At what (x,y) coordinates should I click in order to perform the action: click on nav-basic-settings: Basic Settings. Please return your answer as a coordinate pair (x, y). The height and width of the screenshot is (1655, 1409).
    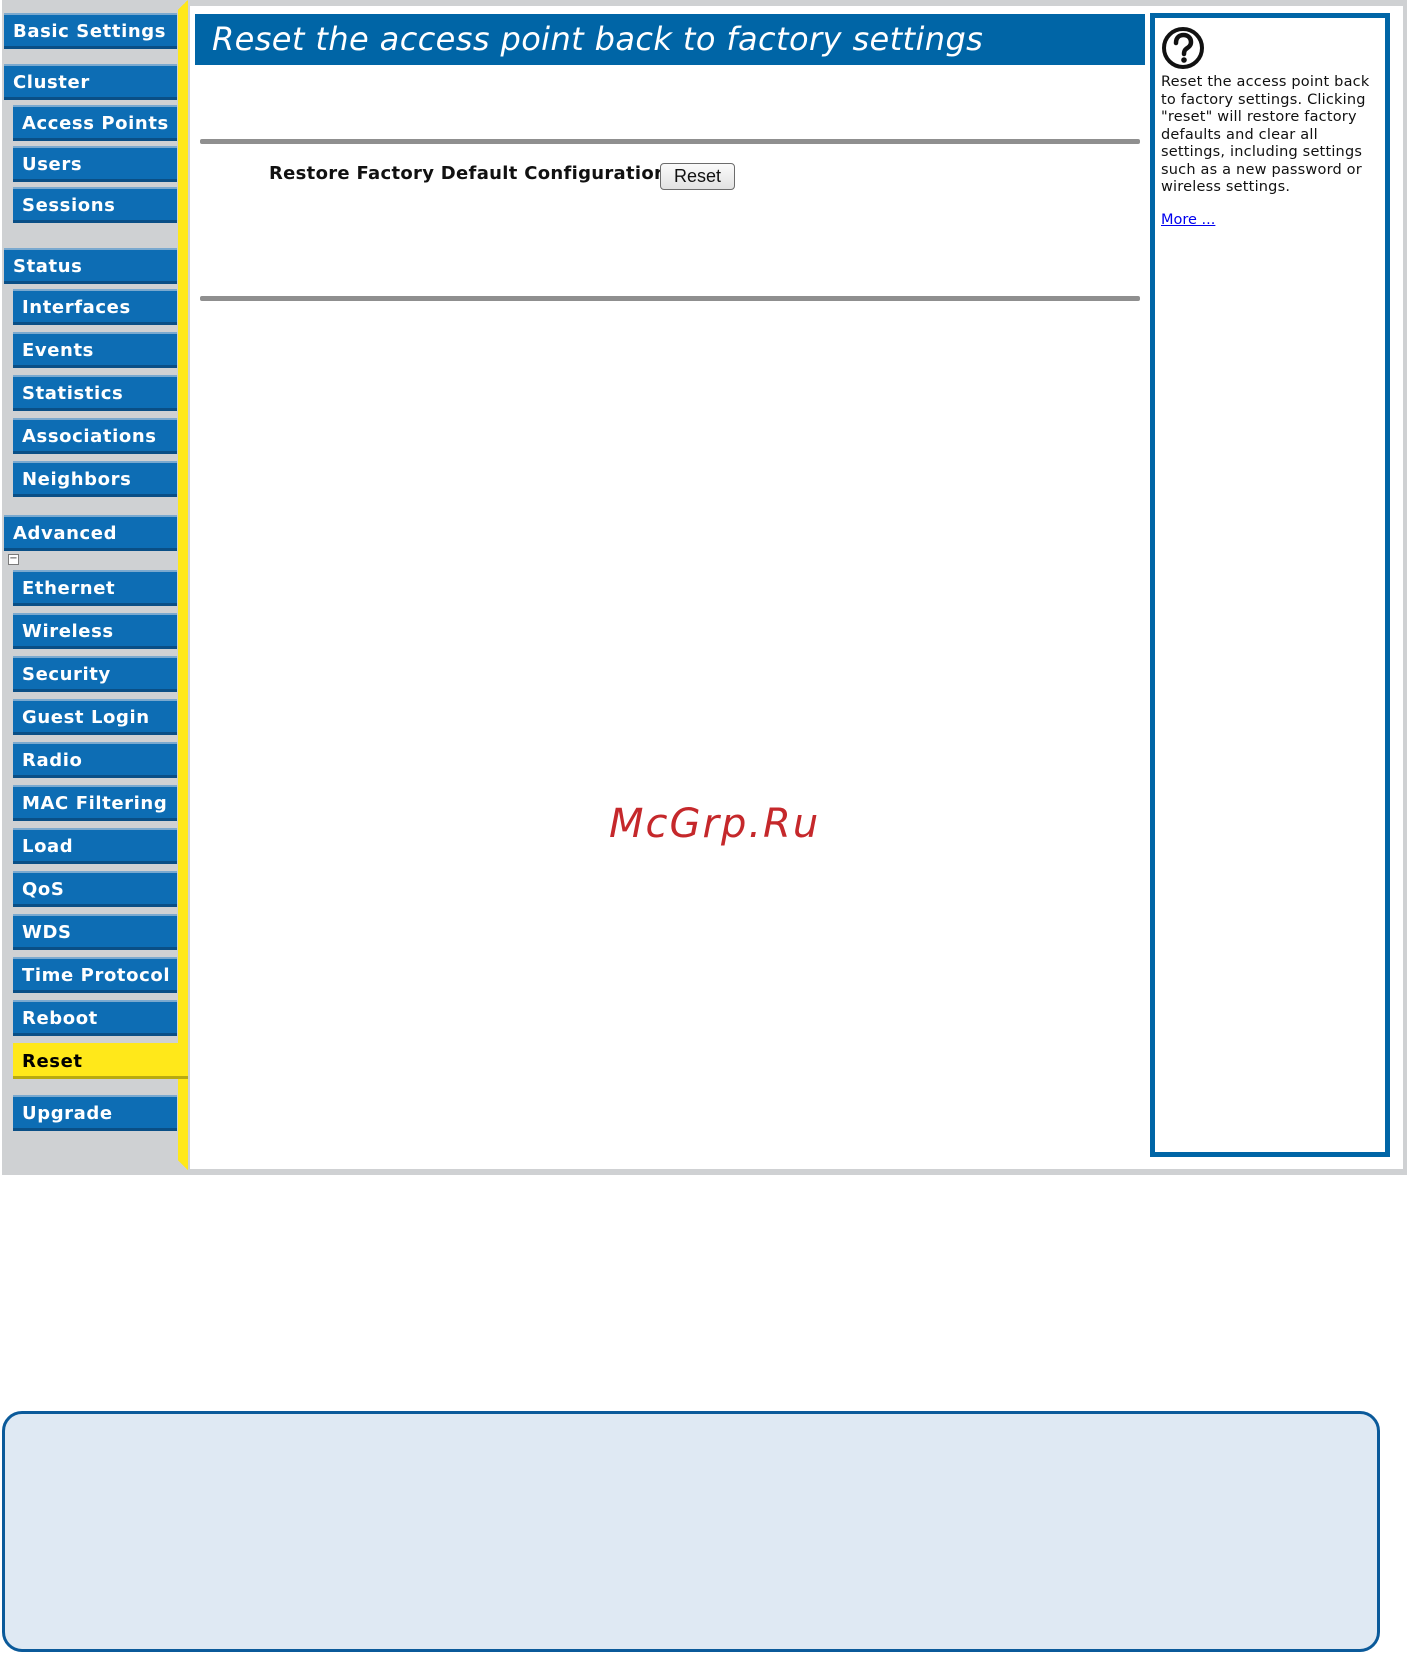
    Looking at the image, I should click on (90, 31).